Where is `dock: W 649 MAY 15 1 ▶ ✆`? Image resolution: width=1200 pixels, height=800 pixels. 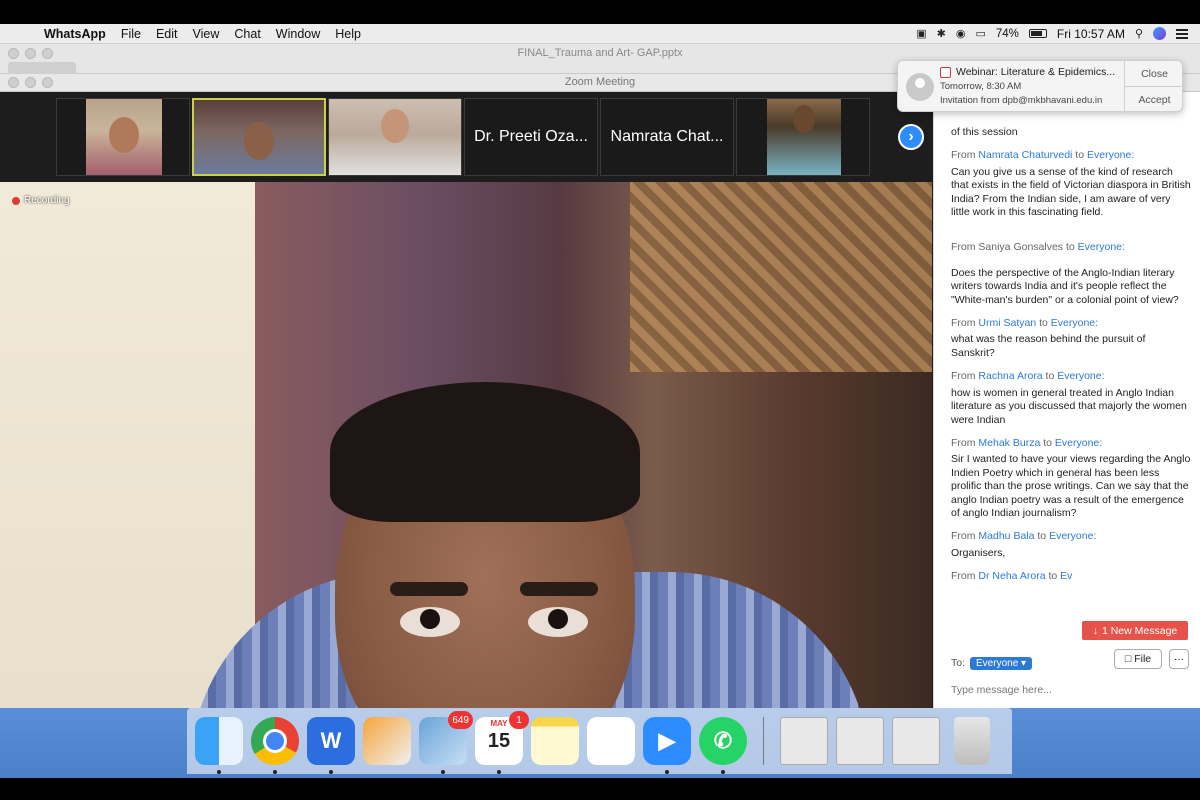
dock: W 649 MAY 15 1 ▶ ✆ is located at coordinates (599, 741).